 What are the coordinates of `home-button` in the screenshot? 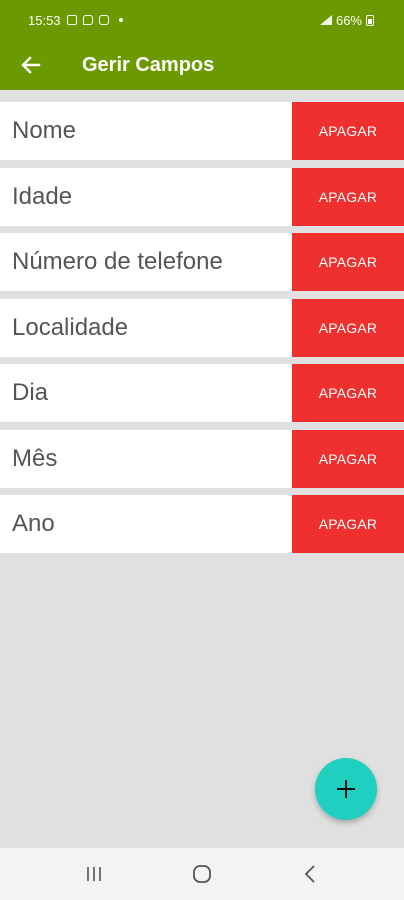 It's located at (202, 874).